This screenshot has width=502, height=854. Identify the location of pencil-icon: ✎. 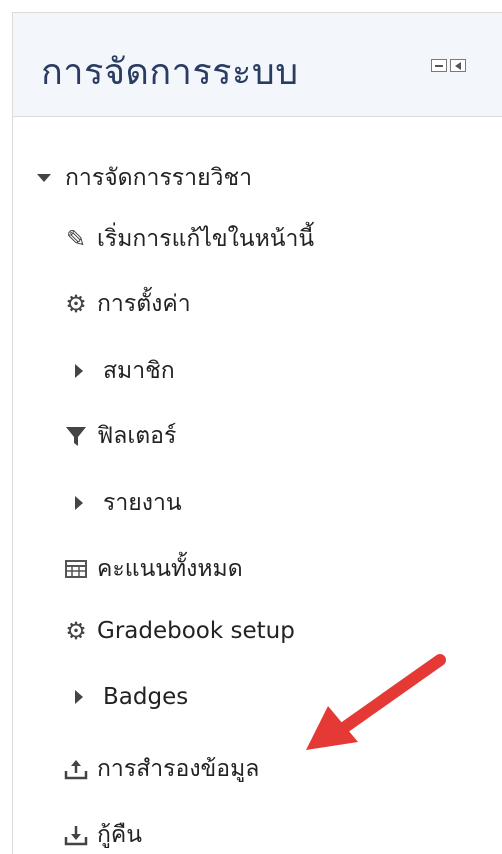
(76, 239).